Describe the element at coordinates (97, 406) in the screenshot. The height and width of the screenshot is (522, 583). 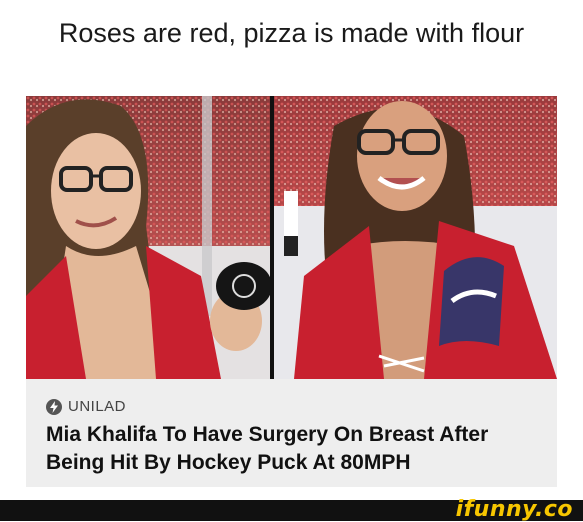
I see `source-label: UNILAD` at that location.